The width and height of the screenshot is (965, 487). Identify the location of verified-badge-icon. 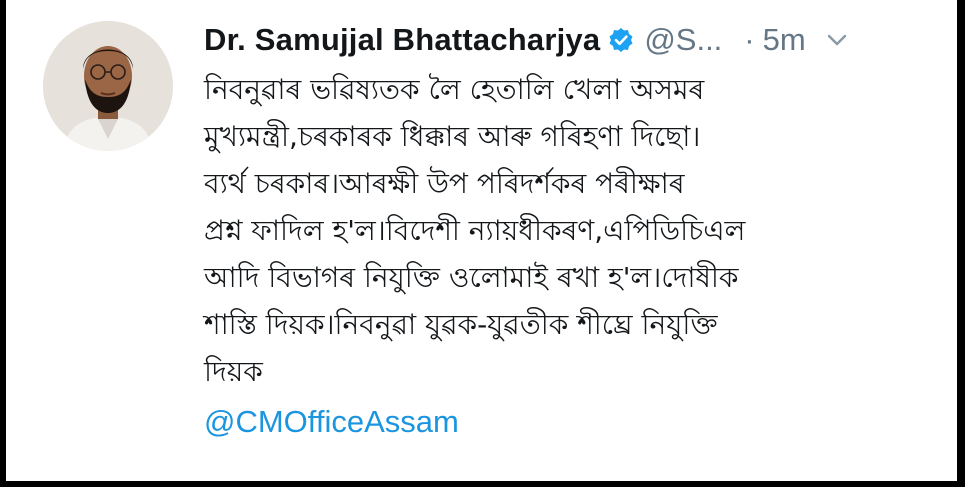
(621, 40).